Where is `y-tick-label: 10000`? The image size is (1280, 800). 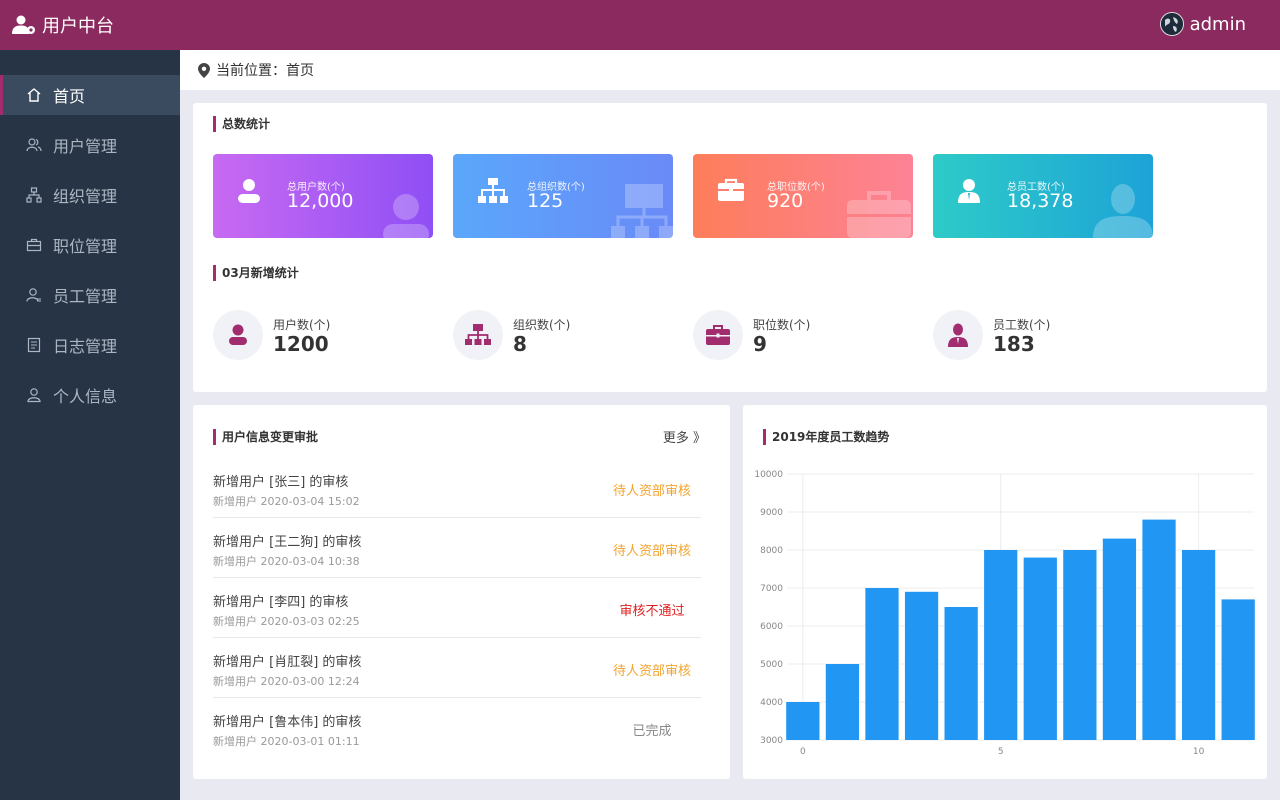 y-tick-label: 10000 is located at coordinates (768, 475).